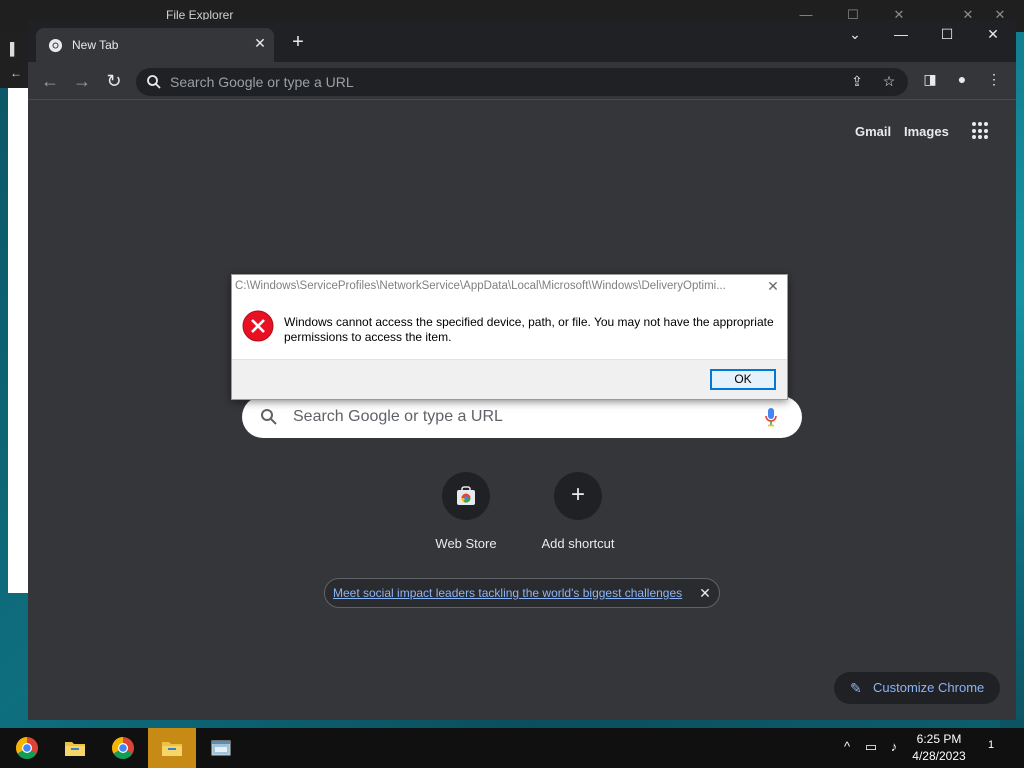  I want to click on pencil-icon: ✎, so click(856, 688).